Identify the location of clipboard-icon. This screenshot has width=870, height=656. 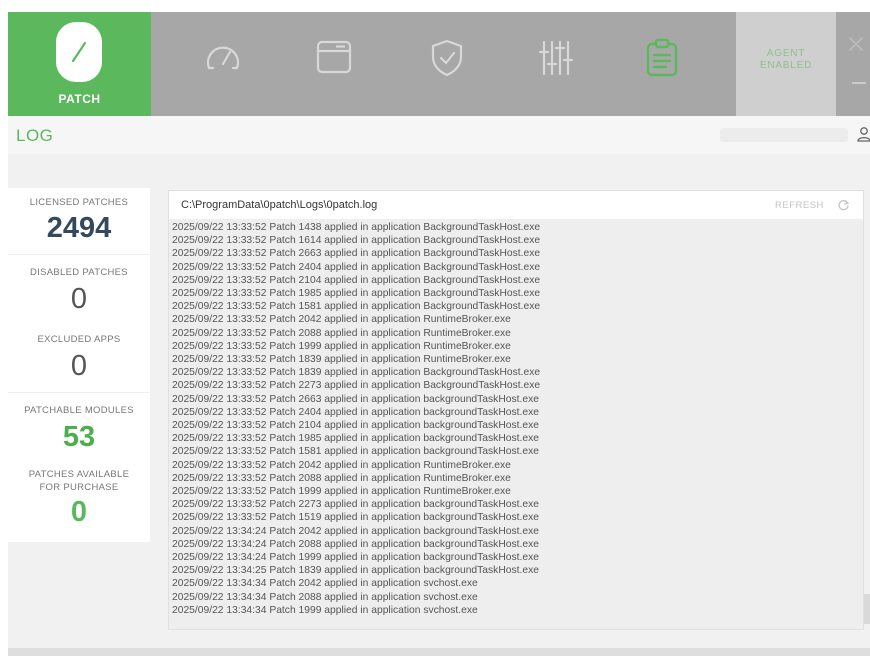
(662, 58).